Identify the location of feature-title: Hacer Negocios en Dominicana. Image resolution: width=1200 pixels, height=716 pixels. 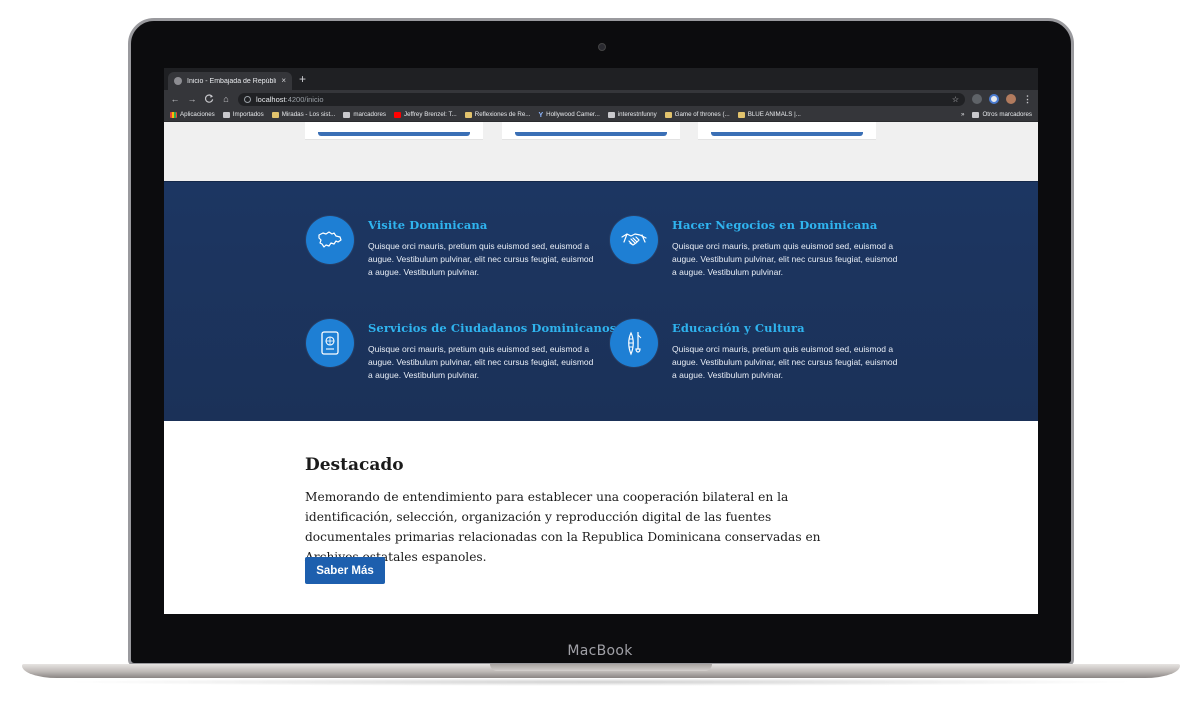
(786, 225).